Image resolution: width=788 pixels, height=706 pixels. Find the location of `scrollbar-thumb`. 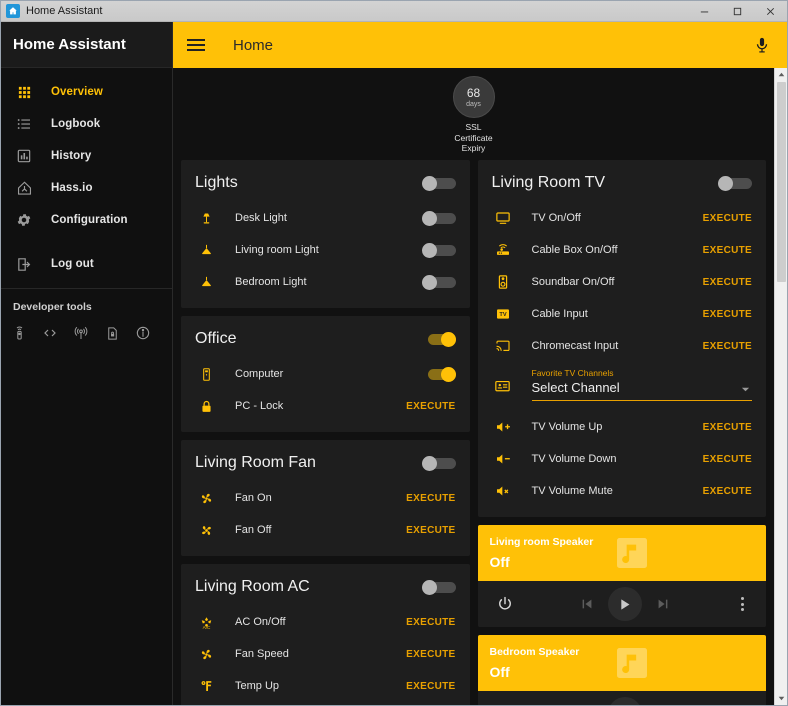

scrollbar-thumb is located at coordinates (781, 182).